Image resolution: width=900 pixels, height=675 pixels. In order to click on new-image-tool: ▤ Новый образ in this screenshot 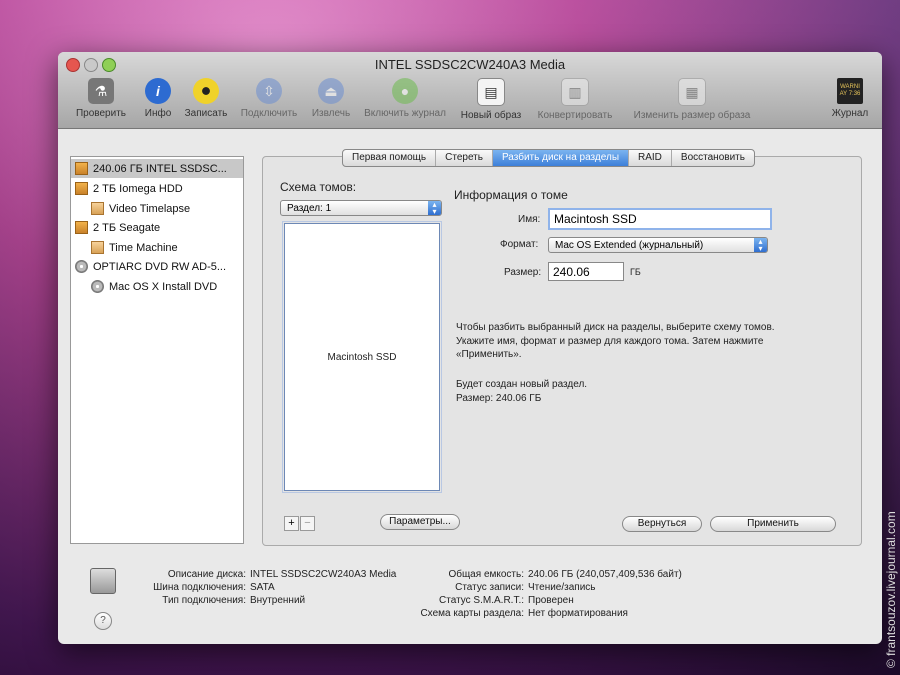, I will do `click(491, 101)`.